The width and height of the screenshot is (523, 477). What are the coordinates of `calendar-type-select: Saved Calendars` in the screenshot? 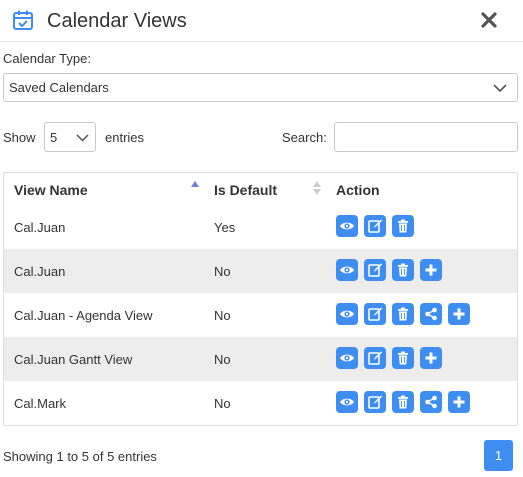 It's located at (260, 87).